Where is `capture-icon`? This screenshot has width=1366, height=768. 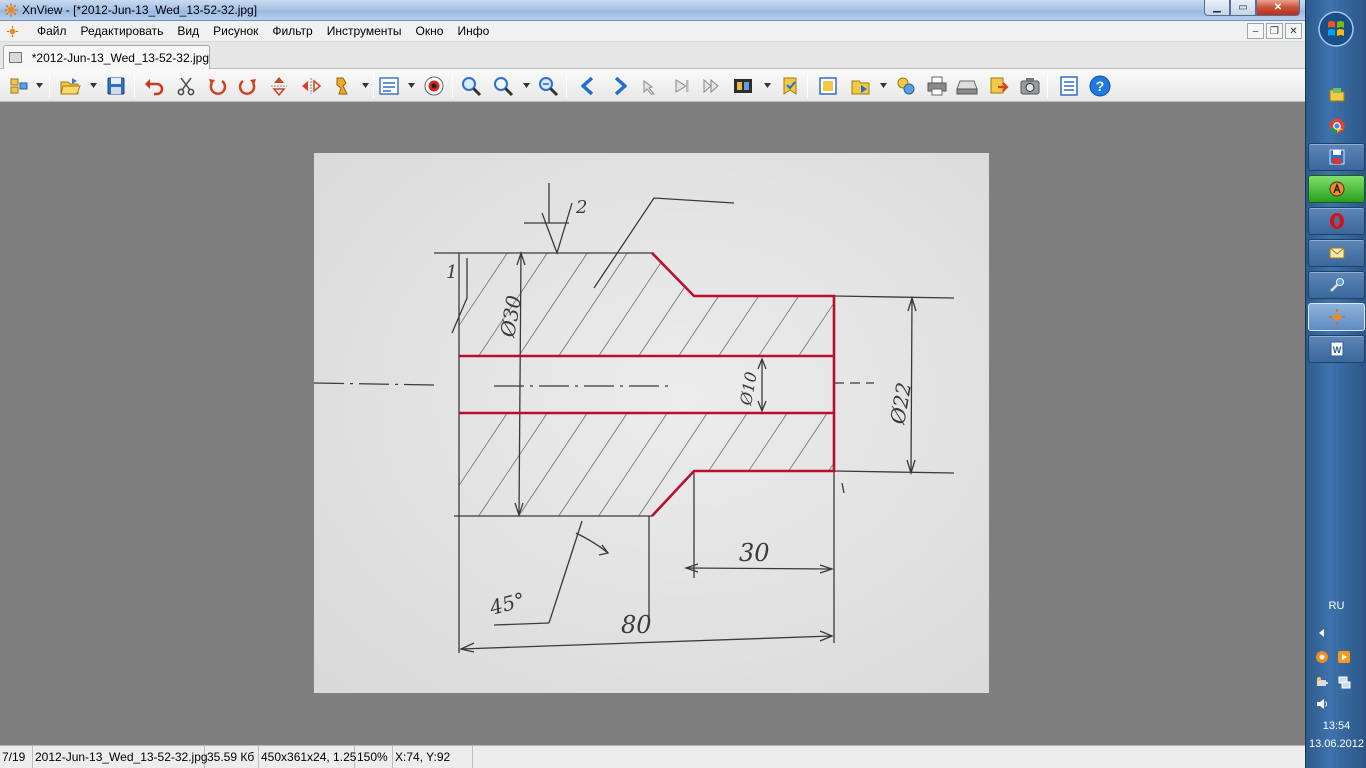 capture-icon is located at coordinates (1030, 86).